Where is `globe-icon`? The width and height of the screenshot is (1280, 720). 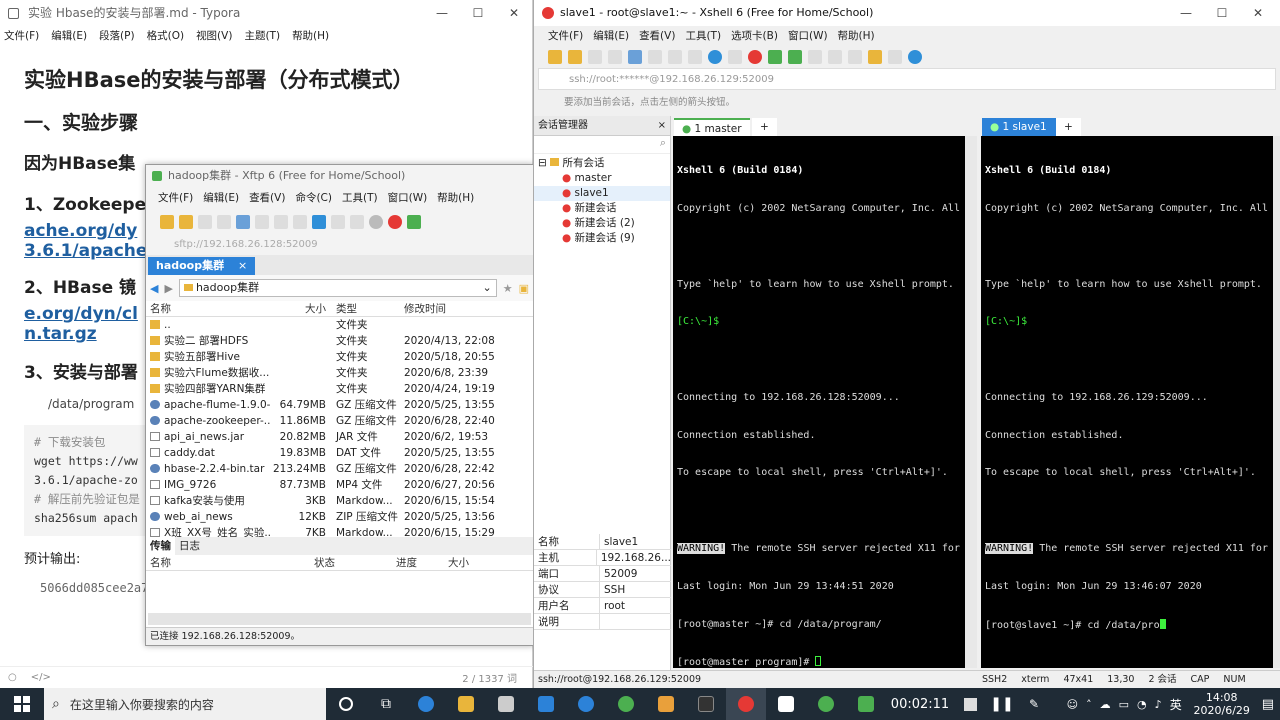 globe-icon is located at coordinates (376, 222).